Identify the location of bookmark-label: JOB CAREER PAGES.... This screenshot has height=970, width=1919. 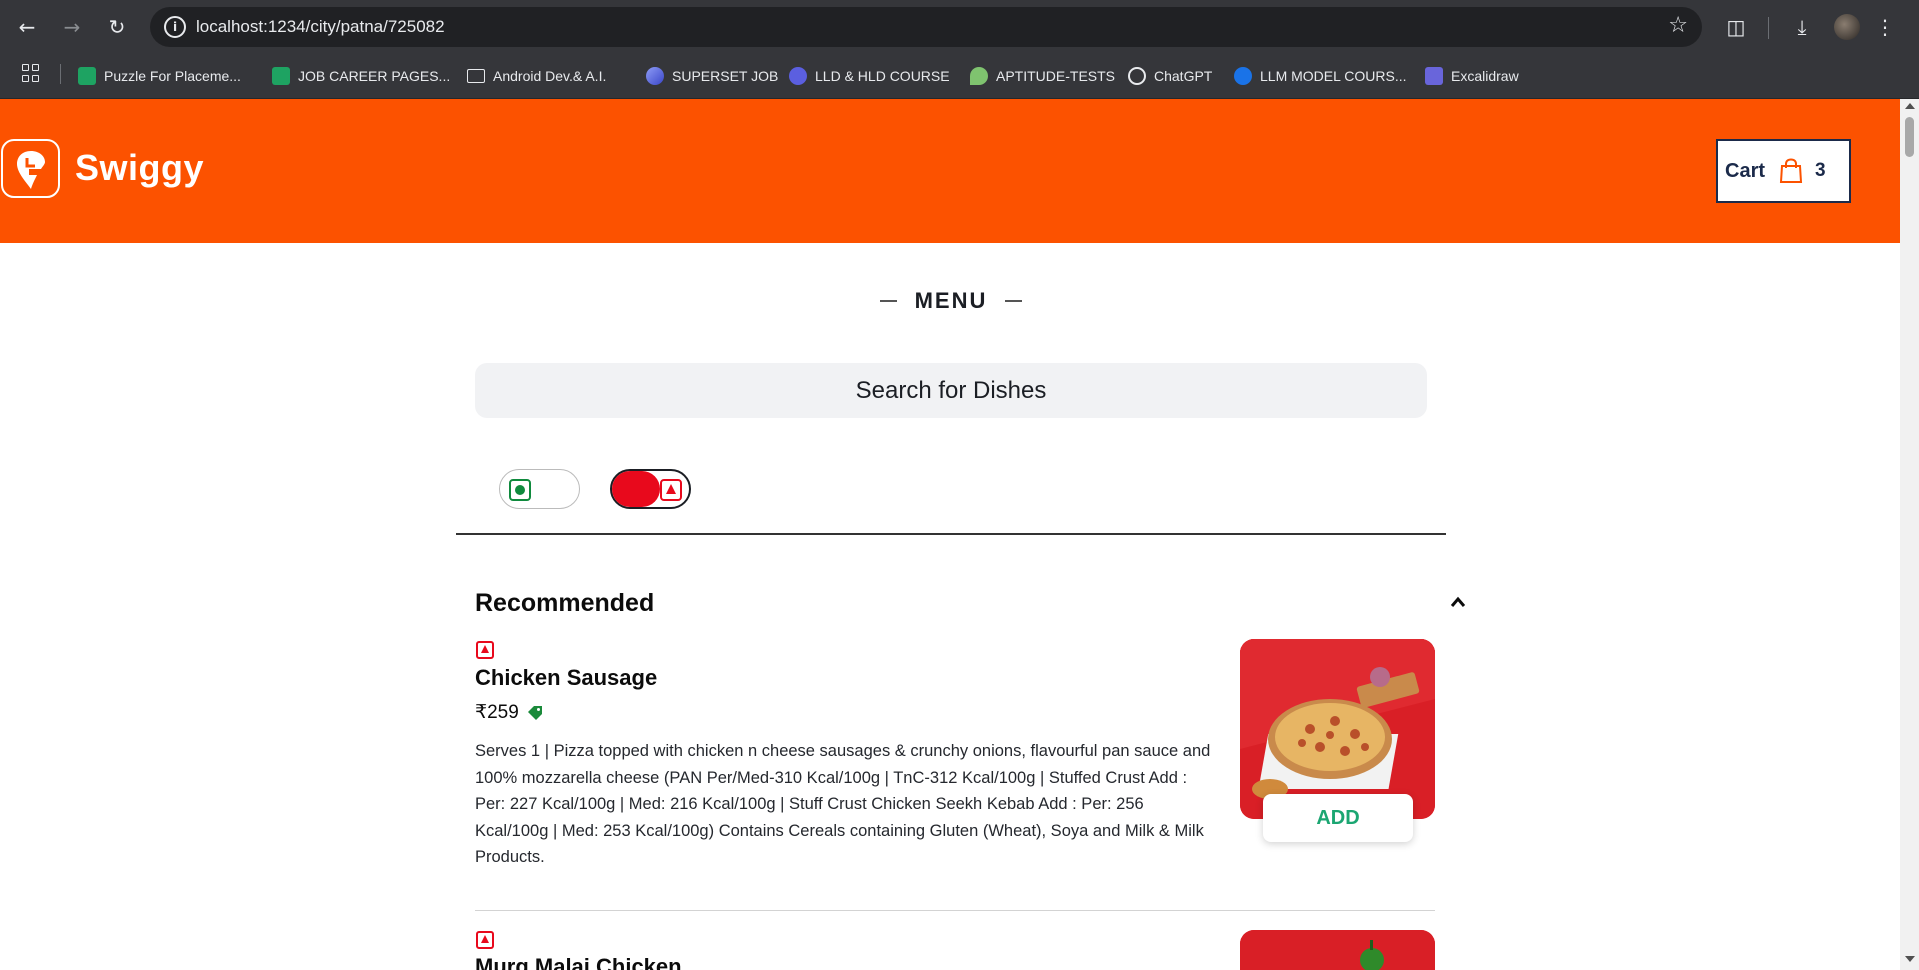
(374, 76).